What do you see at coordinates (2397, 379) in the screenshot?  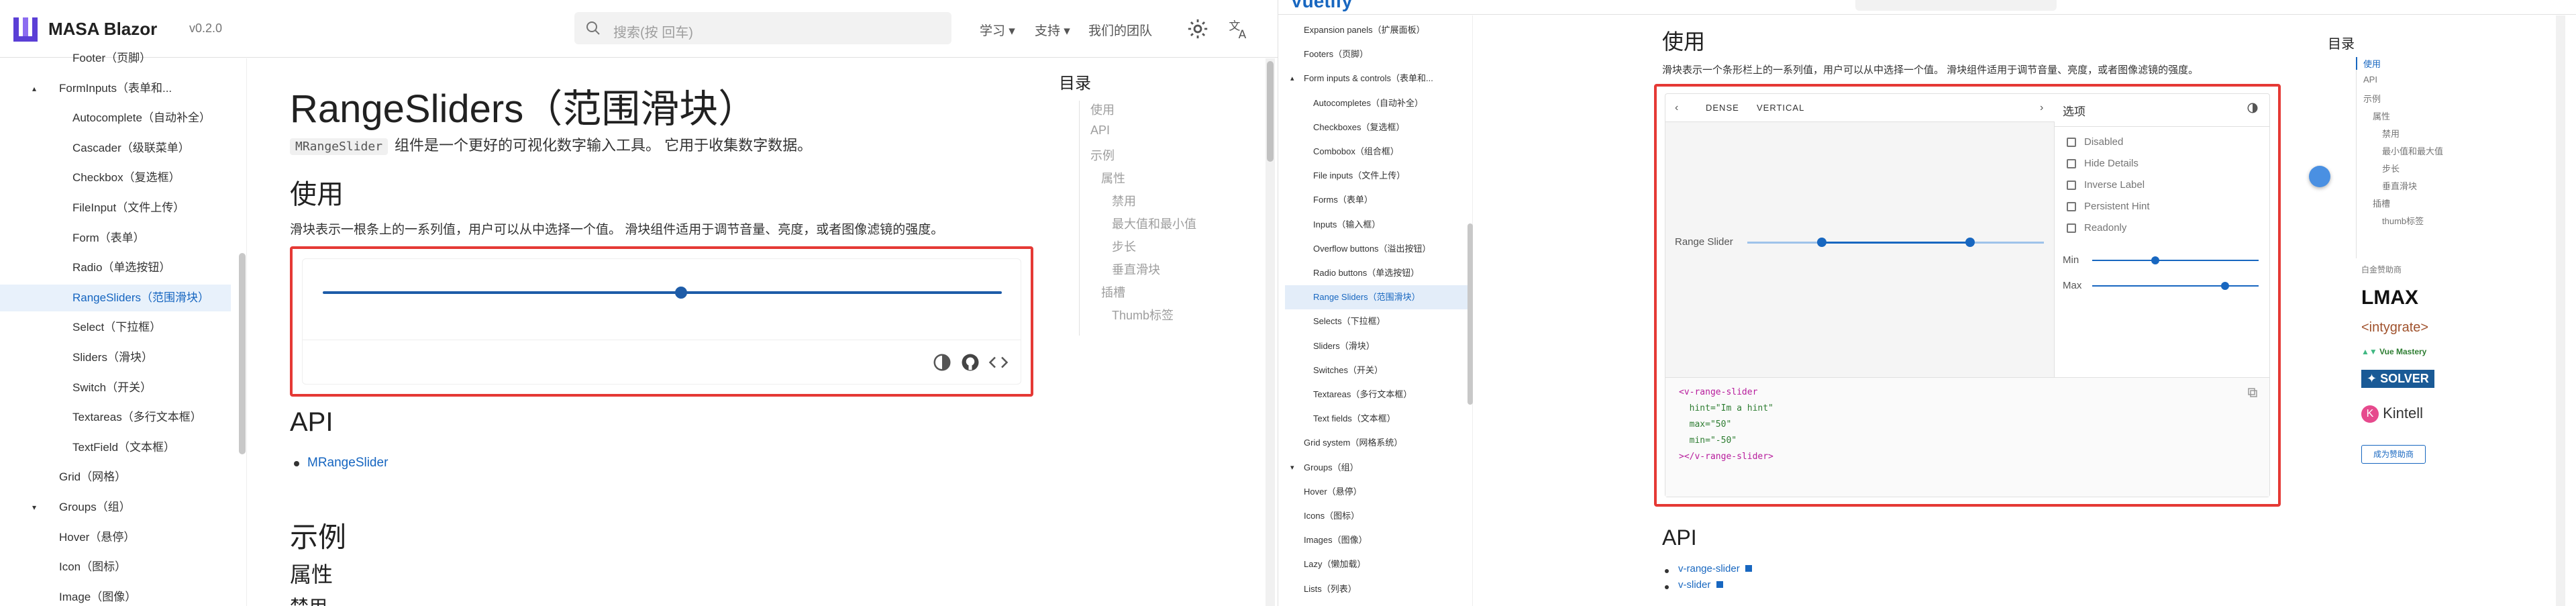 I see `sponsor-solver: ✦ SOLVER` at bounding box center [2397, 379].